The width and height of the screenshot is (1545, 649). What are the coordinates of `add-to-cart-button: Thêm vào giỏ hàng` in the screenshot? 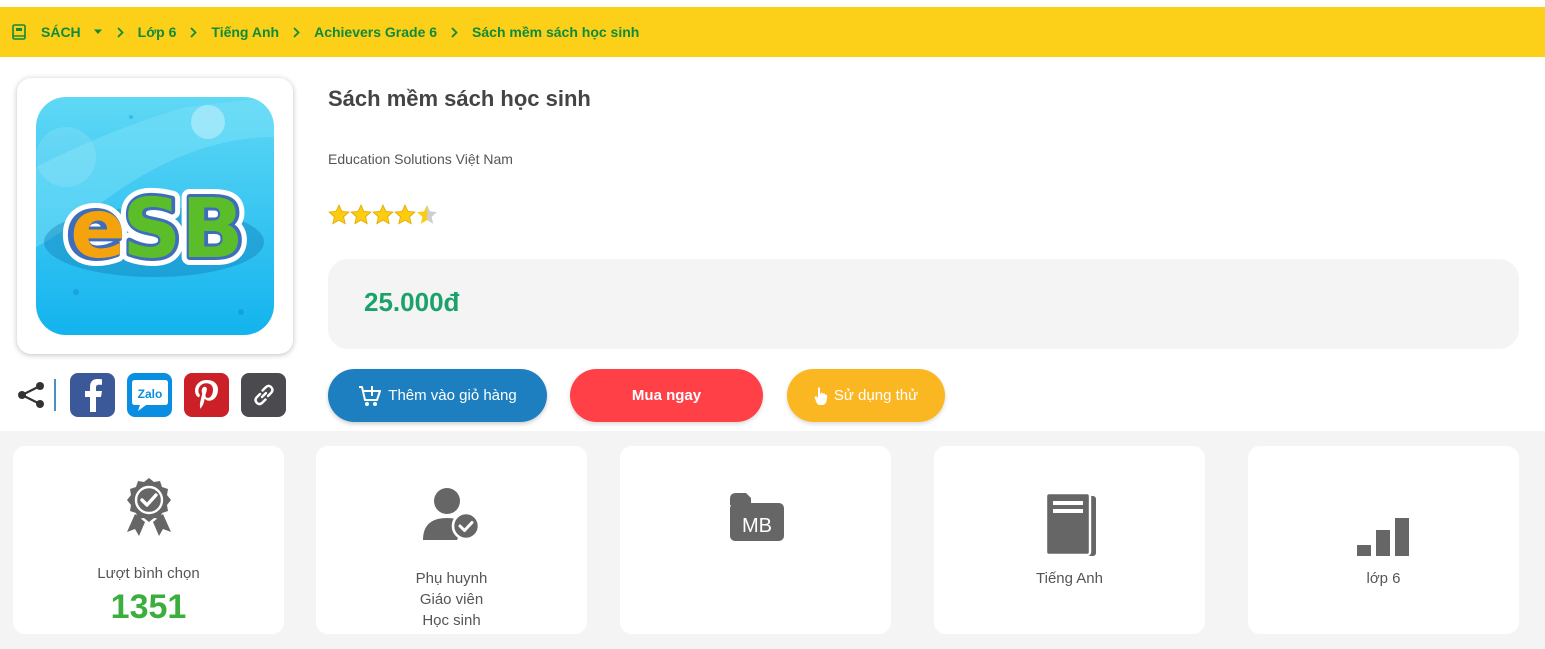 It's located at (437, 395).